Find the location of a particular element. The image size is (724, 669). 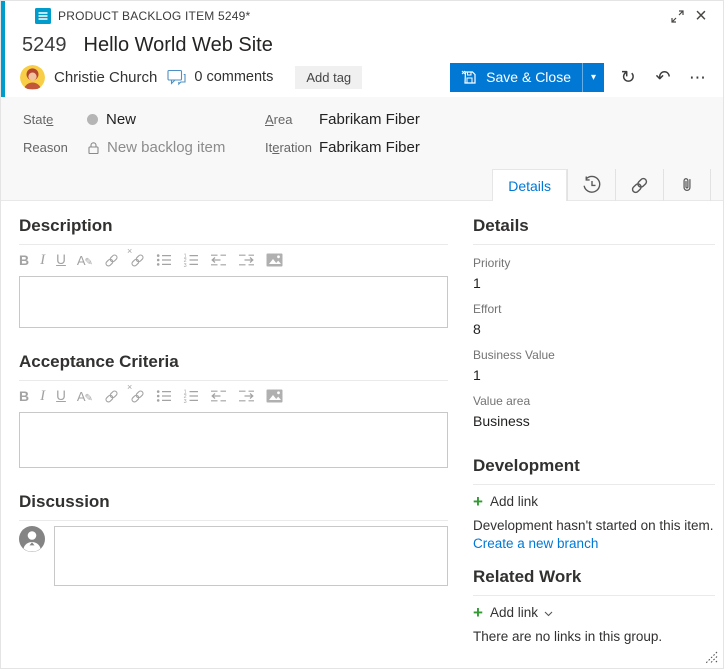

resize-grip-icon is located at coordinates (711, 657).